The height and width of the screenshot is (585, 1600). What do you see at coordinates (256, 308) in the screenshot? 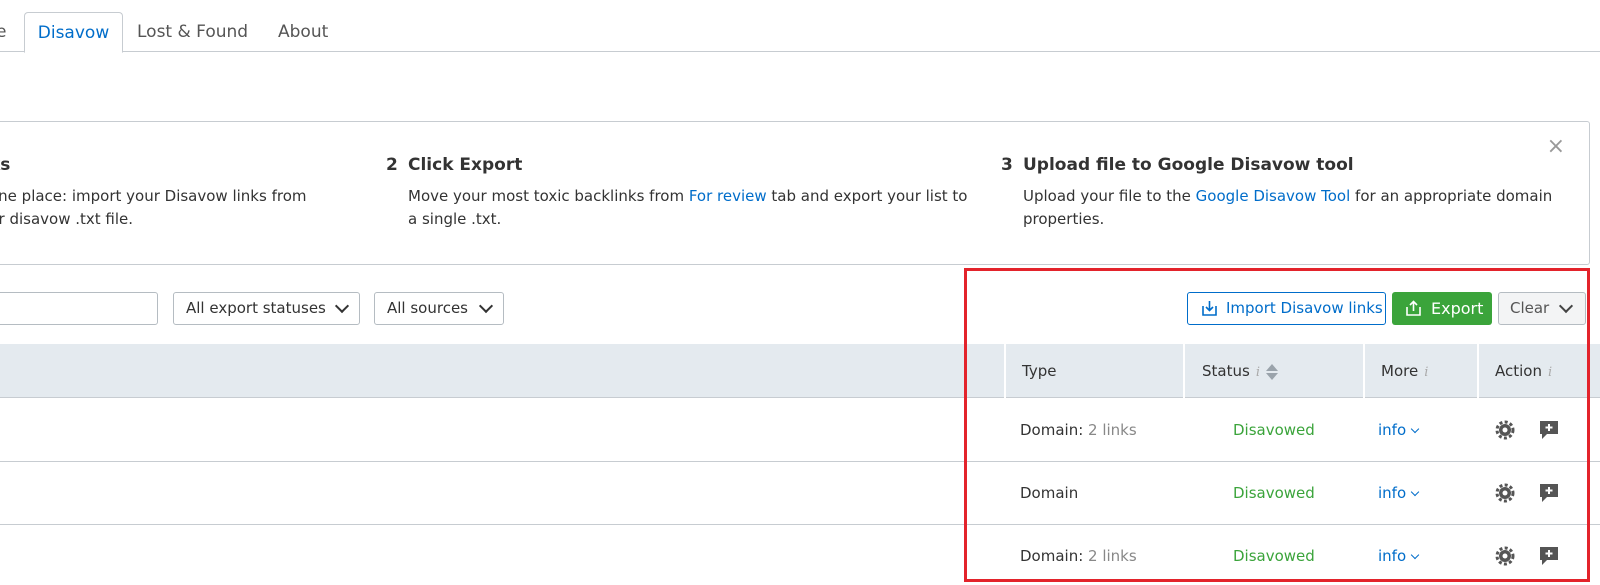
I see `export-status-label: All export statuses` at bounding box center [256, 308].